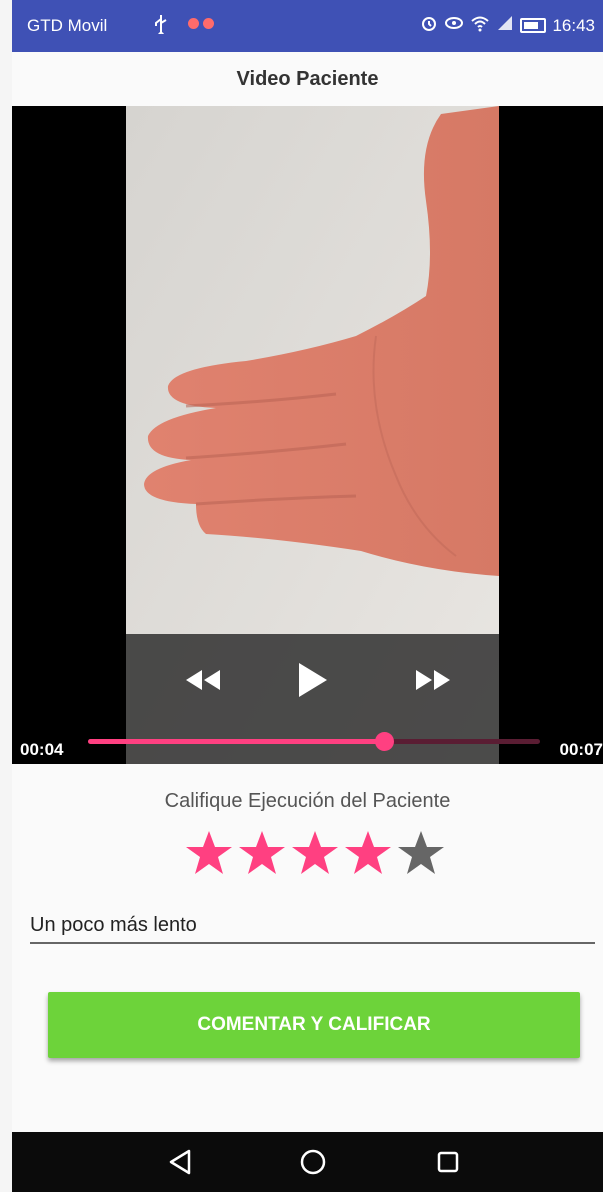 This screenshot has height=1192, width=603. What do you see at coordinates (67, 25) in the screenshot?
I see `carrier-name: GTD Movil` at bounding box center [67, 25].